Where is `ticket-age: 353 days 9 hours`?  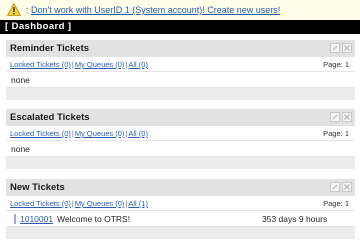 ticket-age: 353 days 9 hours is located at coordinates (295, 219).